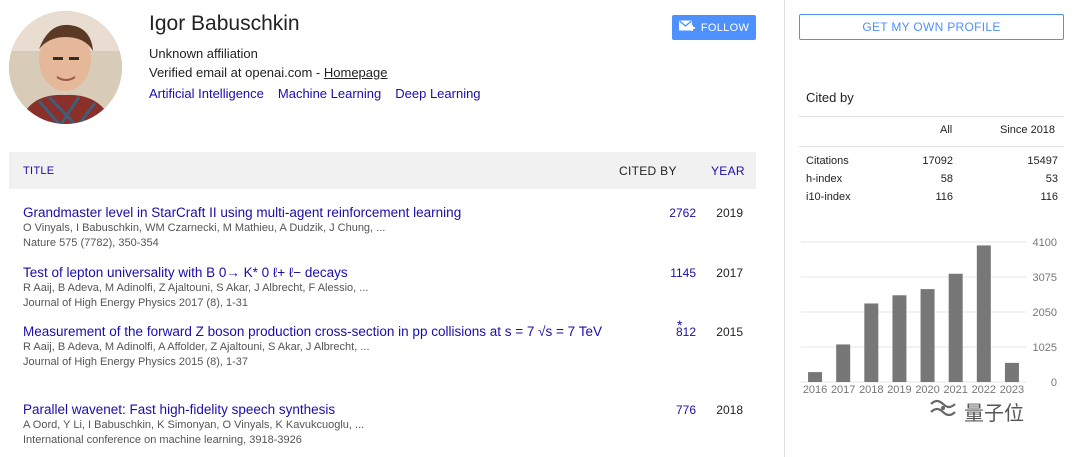 The image size is (1080, 457). Describe the element at coordinates (660, 273) in the screenshot. I see `cited-count: 1145` at that location.